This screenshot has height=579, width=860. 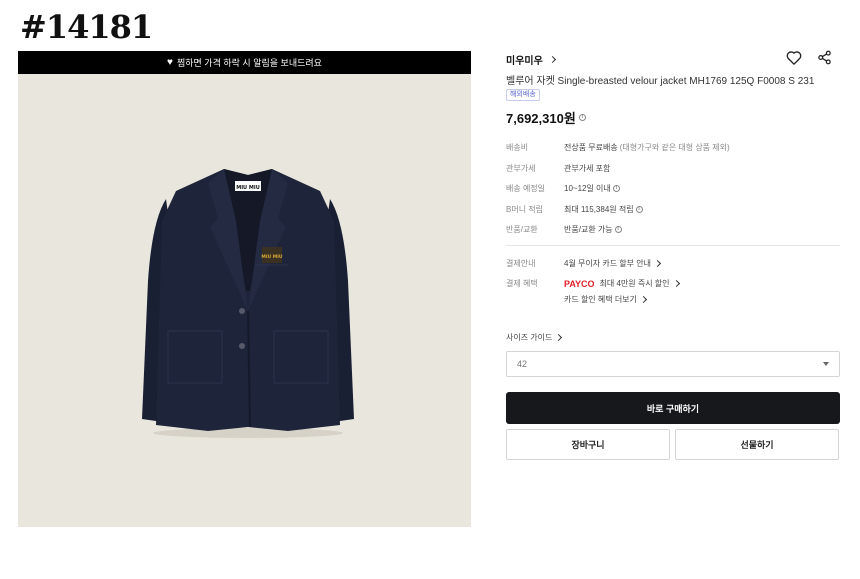 What do you see at coordinates (673, 245) in the screenshot?
I see `divider` at bounding box center [673, 245].